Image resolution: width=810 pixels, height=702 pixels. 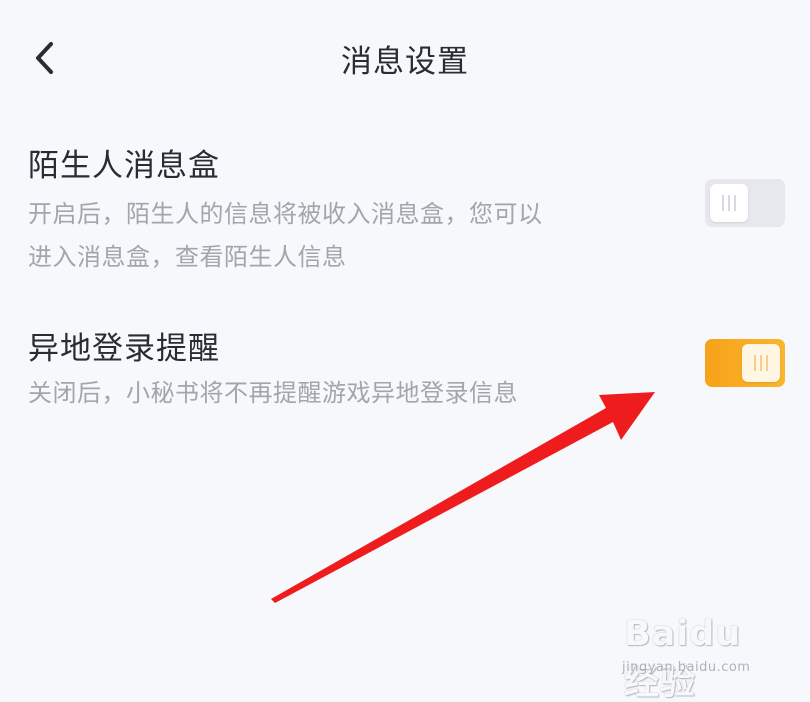 I want to click on baidu-jingyan-watermark: Baidu经验 jingyan.baidu.com, so click(x=693, y=658).